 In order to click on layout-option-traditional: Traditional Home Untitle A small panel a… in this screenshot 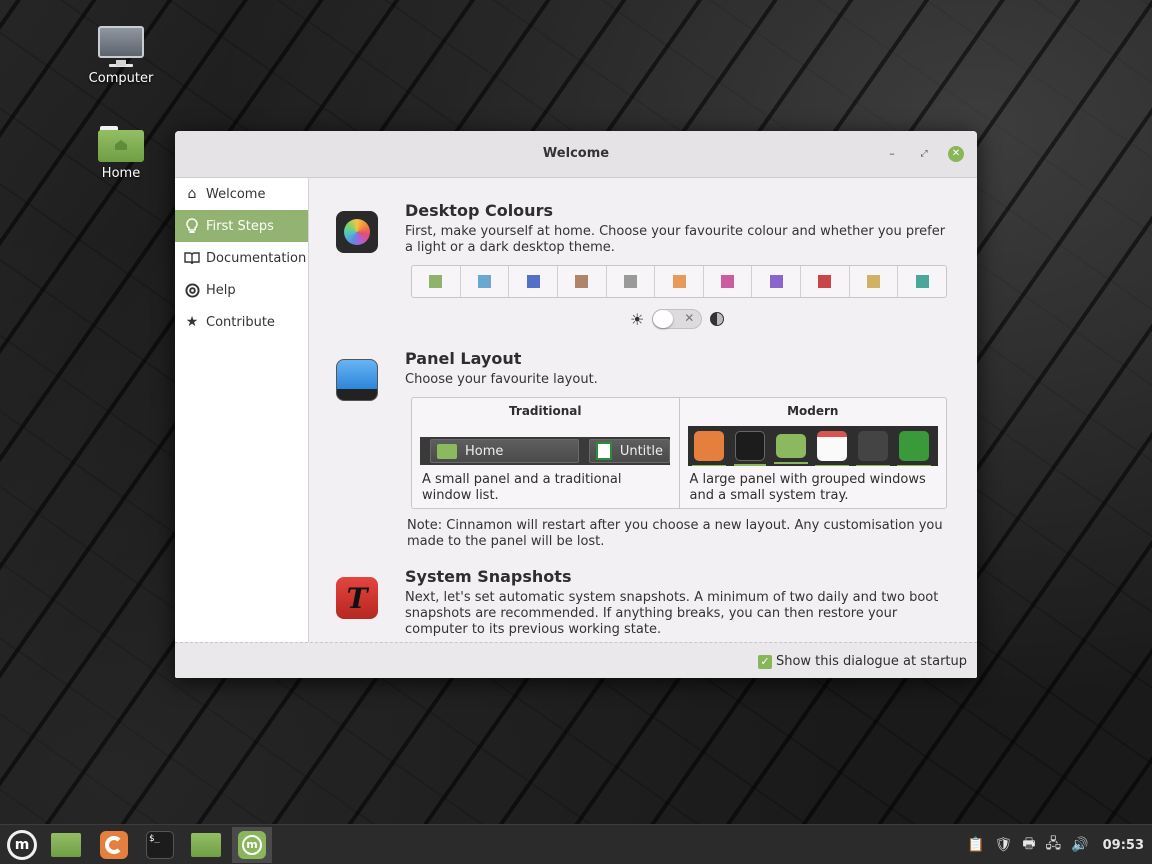, I will do `click(546, 453)`.